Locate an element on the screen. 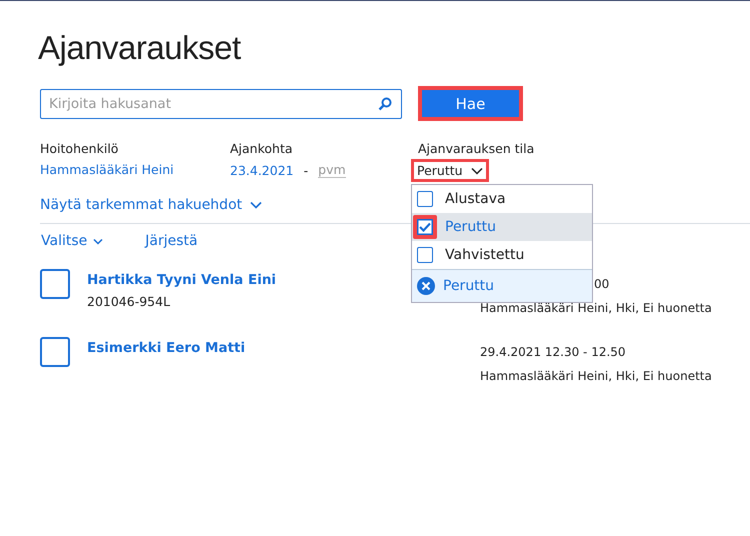  filter-label: Ajanvarauksen tila is located at coordinates (476, 148).